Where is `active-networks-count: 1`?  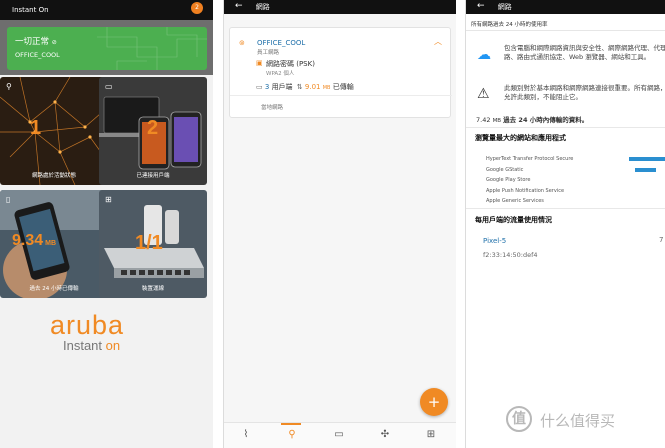
active-networks-count: 1 is located at coordinates (36, 128).